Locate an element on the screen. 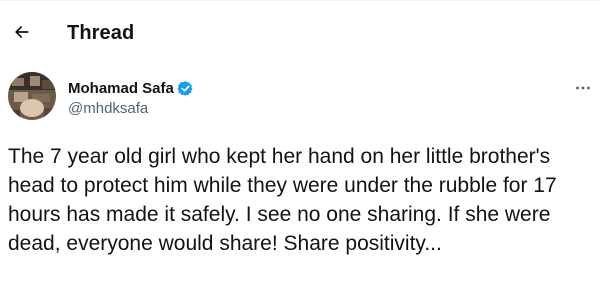  verified-badge-icon is located at coordinates (185, 88).